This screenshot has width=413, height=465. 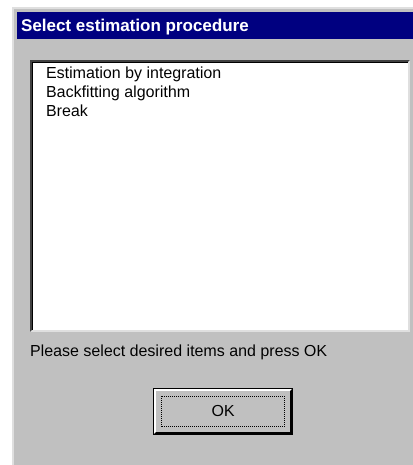 I want to click on list-item: Break, so click(x=67, y=111).